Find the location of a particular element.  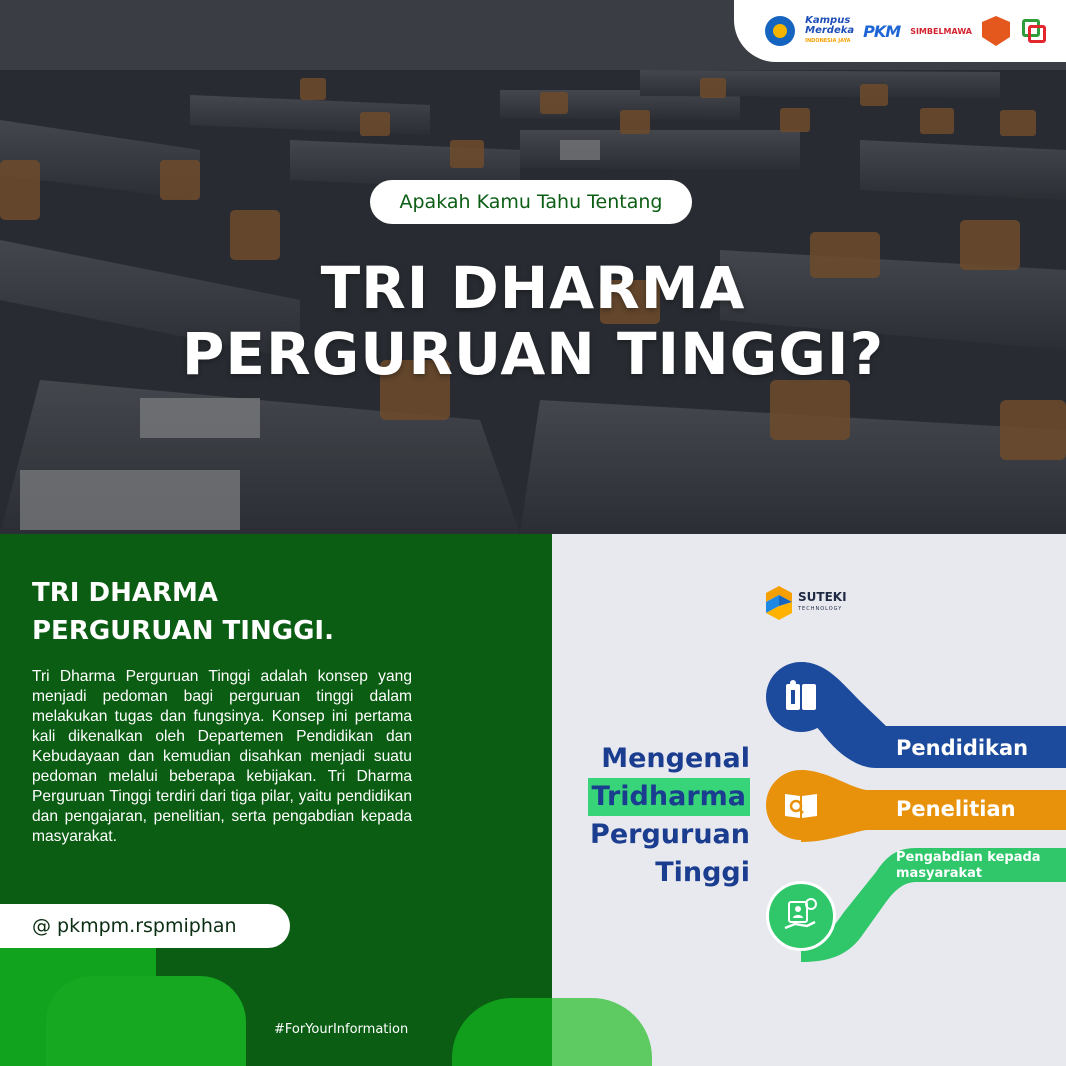

kampus-merdeka-sub: INDONESIA JAYA is located at coordinates (828, 41).